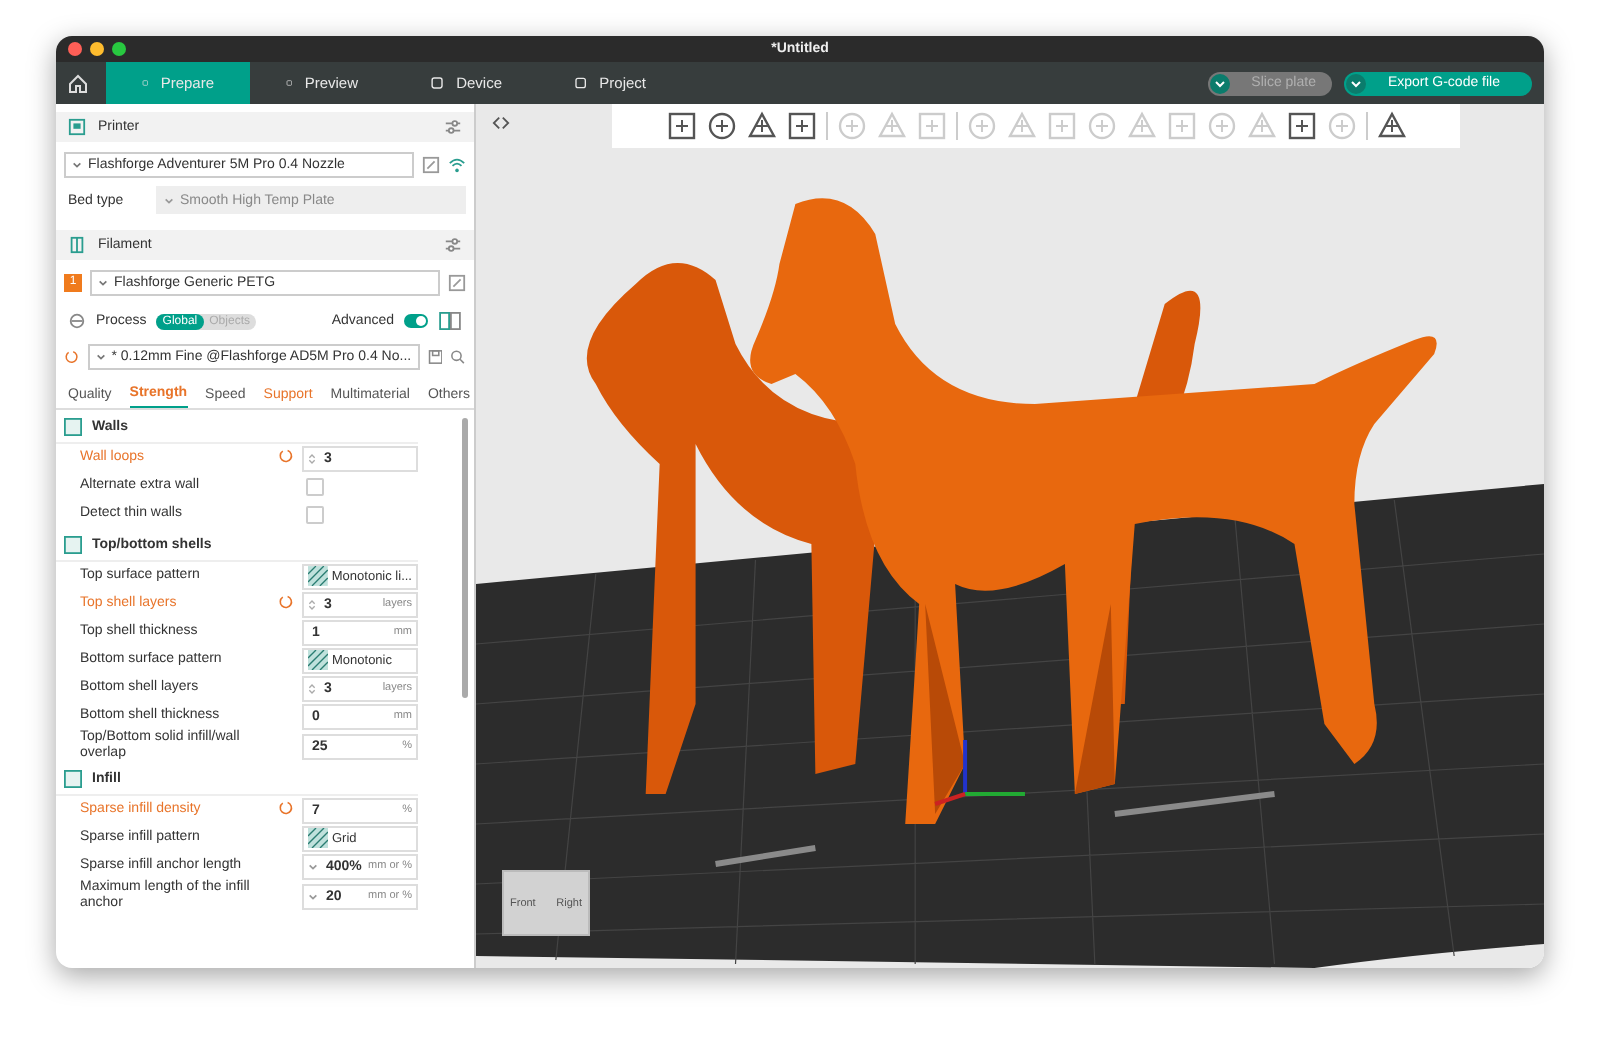  What do you see at coordinates (450, 321) in the screenshot?
I see `compare-icon` at bounding box center [450, 321].